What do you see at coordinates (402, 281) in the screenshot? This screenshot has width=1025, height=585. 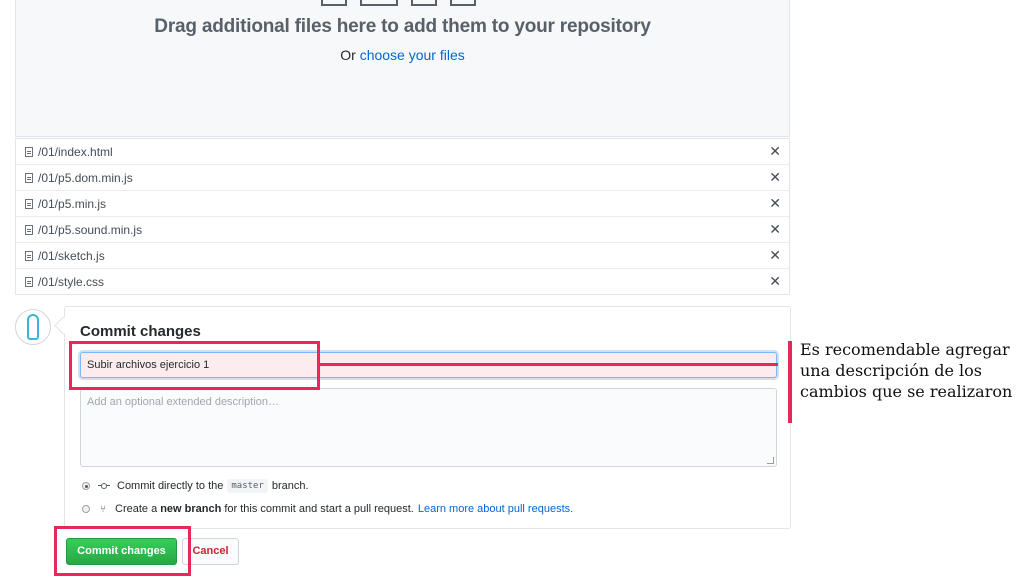 I see `file-row: /01/style.css ✕` at bounding box center [402, 281].